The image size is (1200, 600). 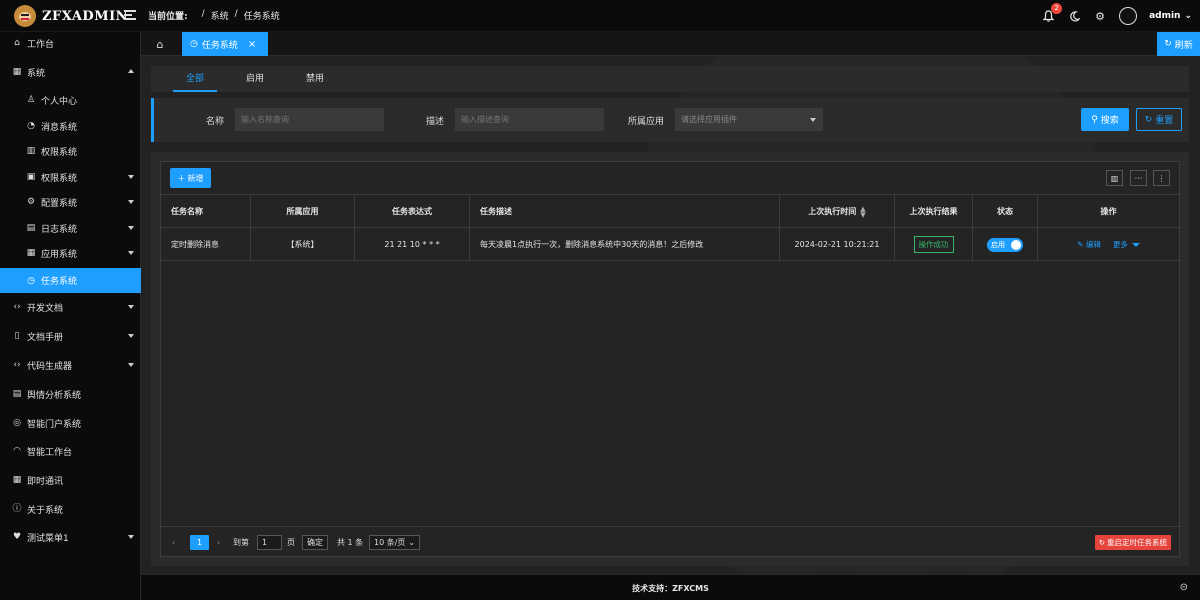 I want to click on notification-bell-icon: 2, so click(x=1052, y=13).